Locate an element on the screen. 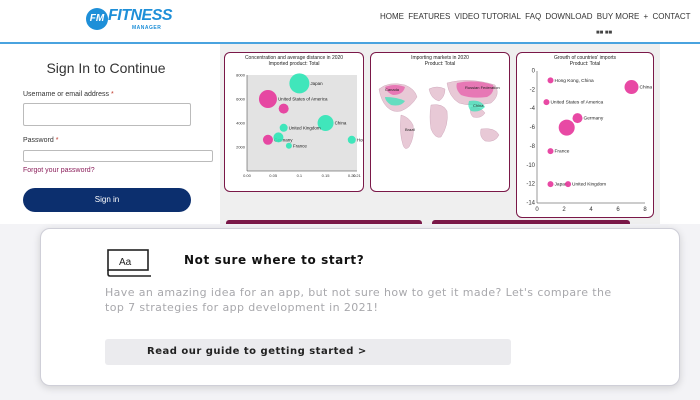 The height and width of the screenshot is (400, 700). nav-buy-more: BUY MORE is located at coordinates (618, 16).